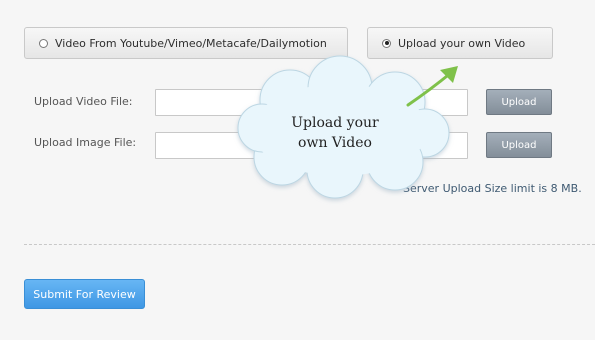  I want to click on callout-text: Upload your own Video, so click(335, 133).